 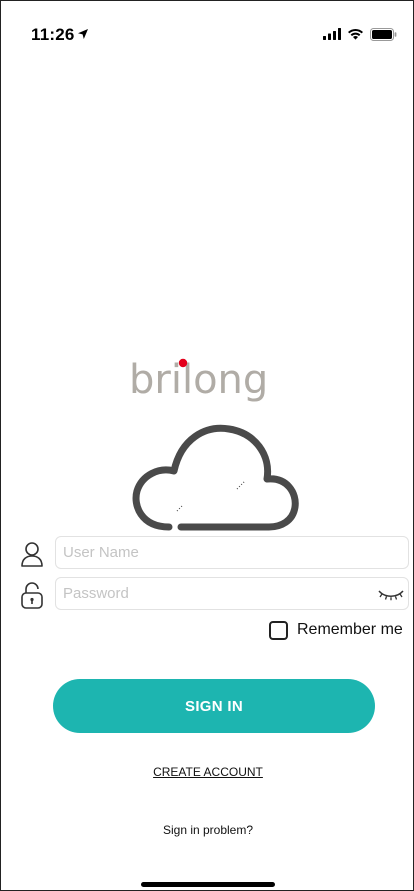 What do you see at coordinates (53, 34) in the screenshot?
I see `status-time: 11:26` at bounding box center [53, 34].